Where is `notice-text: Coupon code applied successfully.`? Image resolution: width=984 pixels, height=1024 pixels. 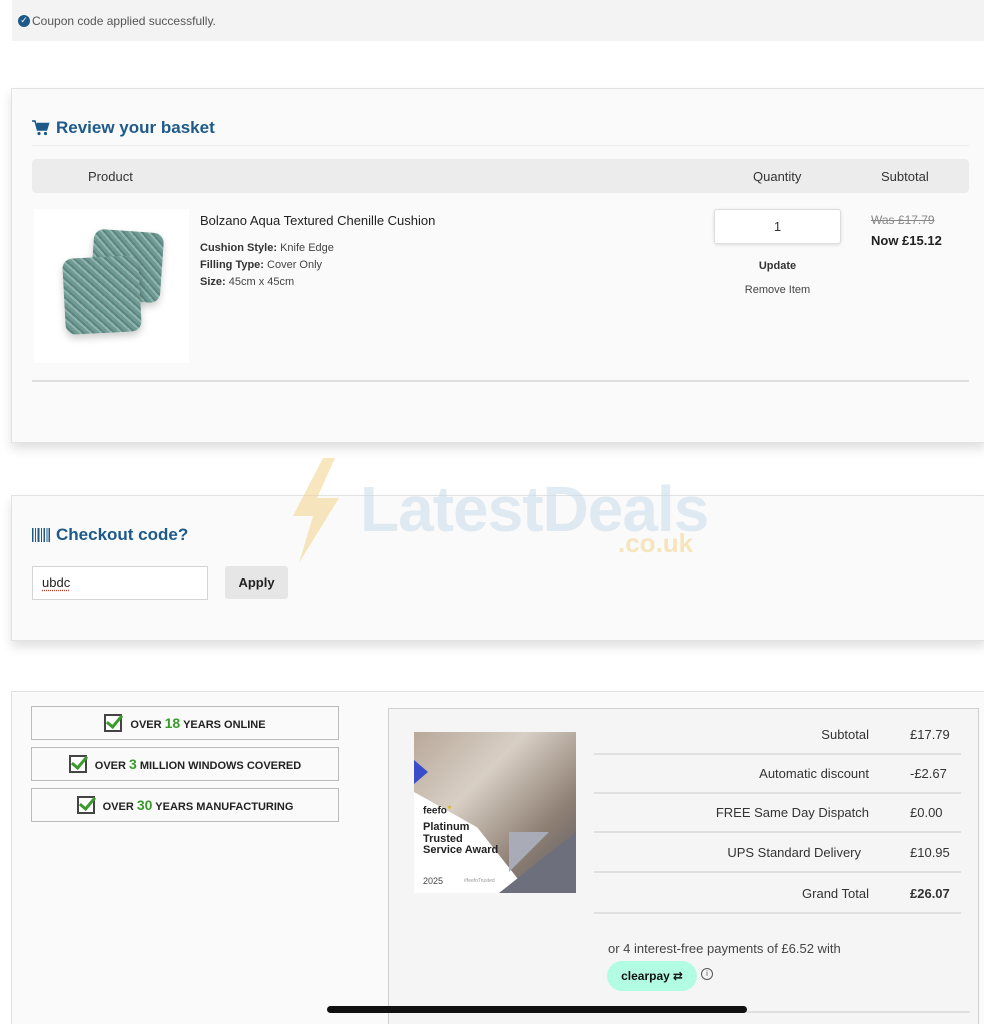 notice-text: Coupon code applied successfully. is located at coordinates (124, 20).